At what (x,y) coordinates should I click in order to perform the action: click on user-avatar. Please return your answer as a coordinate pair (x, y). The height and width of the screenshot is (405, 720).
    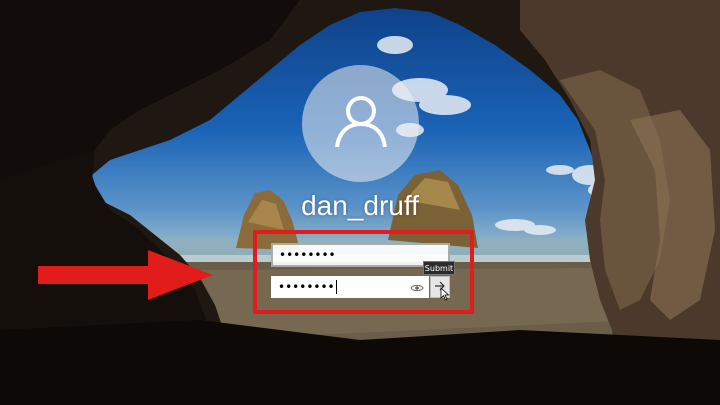
    Looking at the image, I should click on (360, 123).